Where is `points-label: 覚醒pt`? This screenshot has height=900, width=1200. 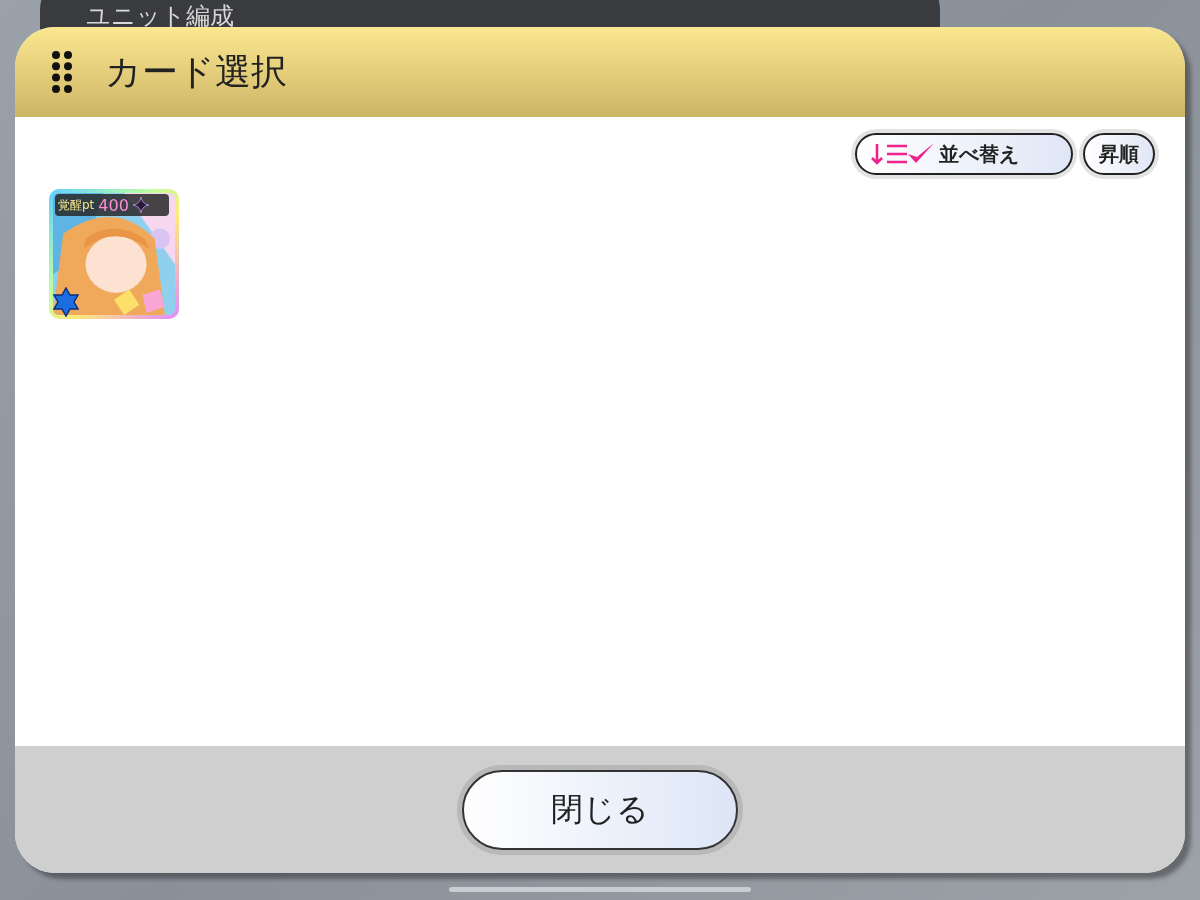 points-label: 覚醒pt is located at coordinates (76, 205).